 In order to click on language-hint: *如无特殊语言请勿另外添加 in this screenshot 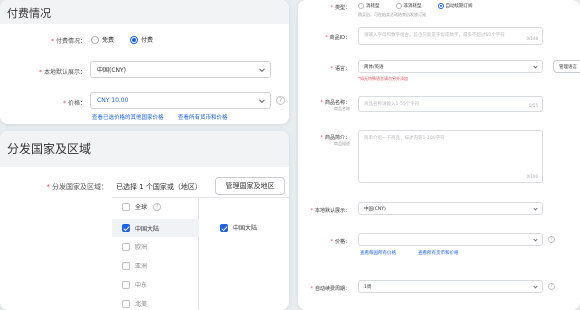, I will do `click(383, 78)`.